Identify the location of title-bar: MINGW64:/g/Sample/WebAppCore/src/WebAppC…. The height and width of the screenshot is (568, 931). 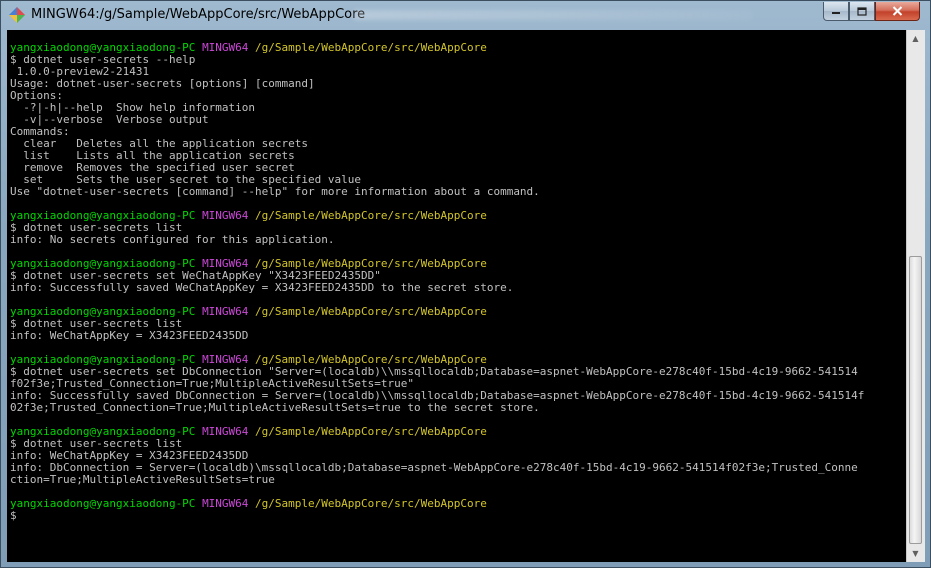
(465, 15).